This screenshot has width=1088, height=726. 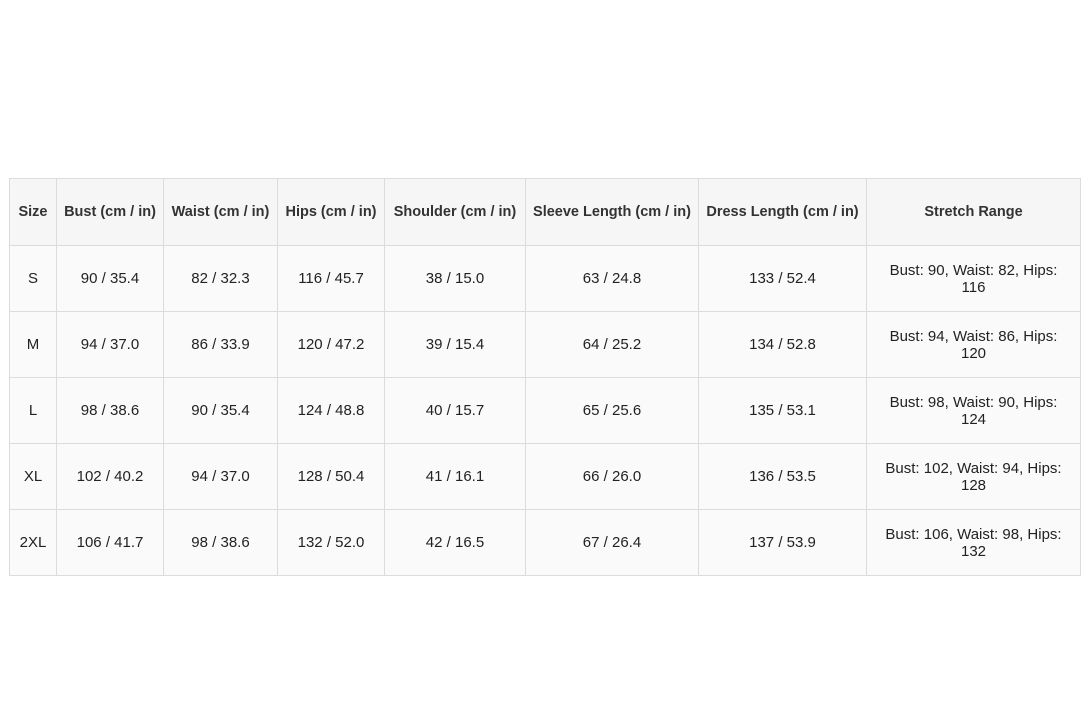 What do you see at coordinates (973, 410) in the screenshot?
I see `cell-stretch-range: Bust: 98, Waist: 90, Hips: 124` at bounding box center [973, 410].